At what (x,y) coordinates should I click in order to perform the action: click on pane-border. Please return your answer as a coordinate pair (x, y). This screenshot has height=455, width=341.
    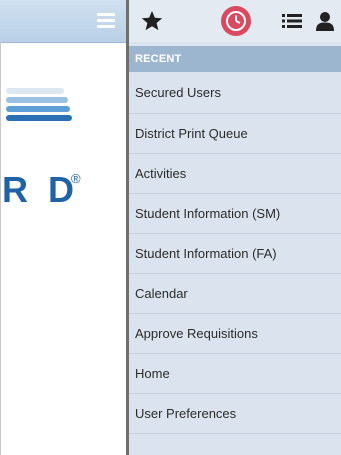
    Looking at the image, I should click on (0, 248).